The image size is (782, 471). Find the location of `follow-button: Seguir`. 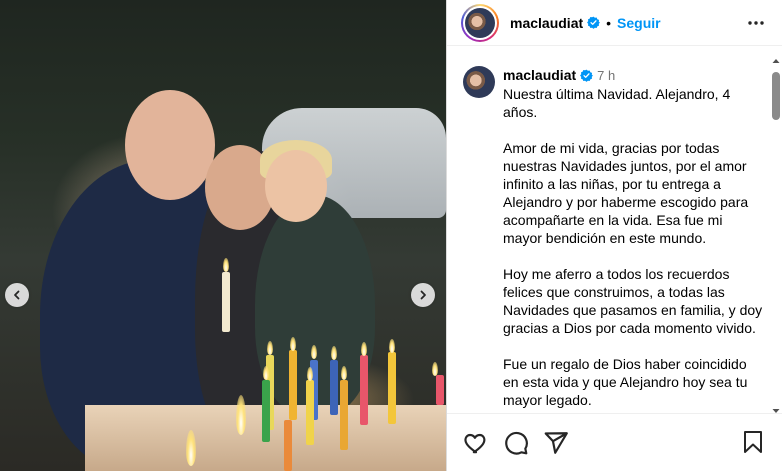

follow-button: Seguir is located at coordinates (639, 23).